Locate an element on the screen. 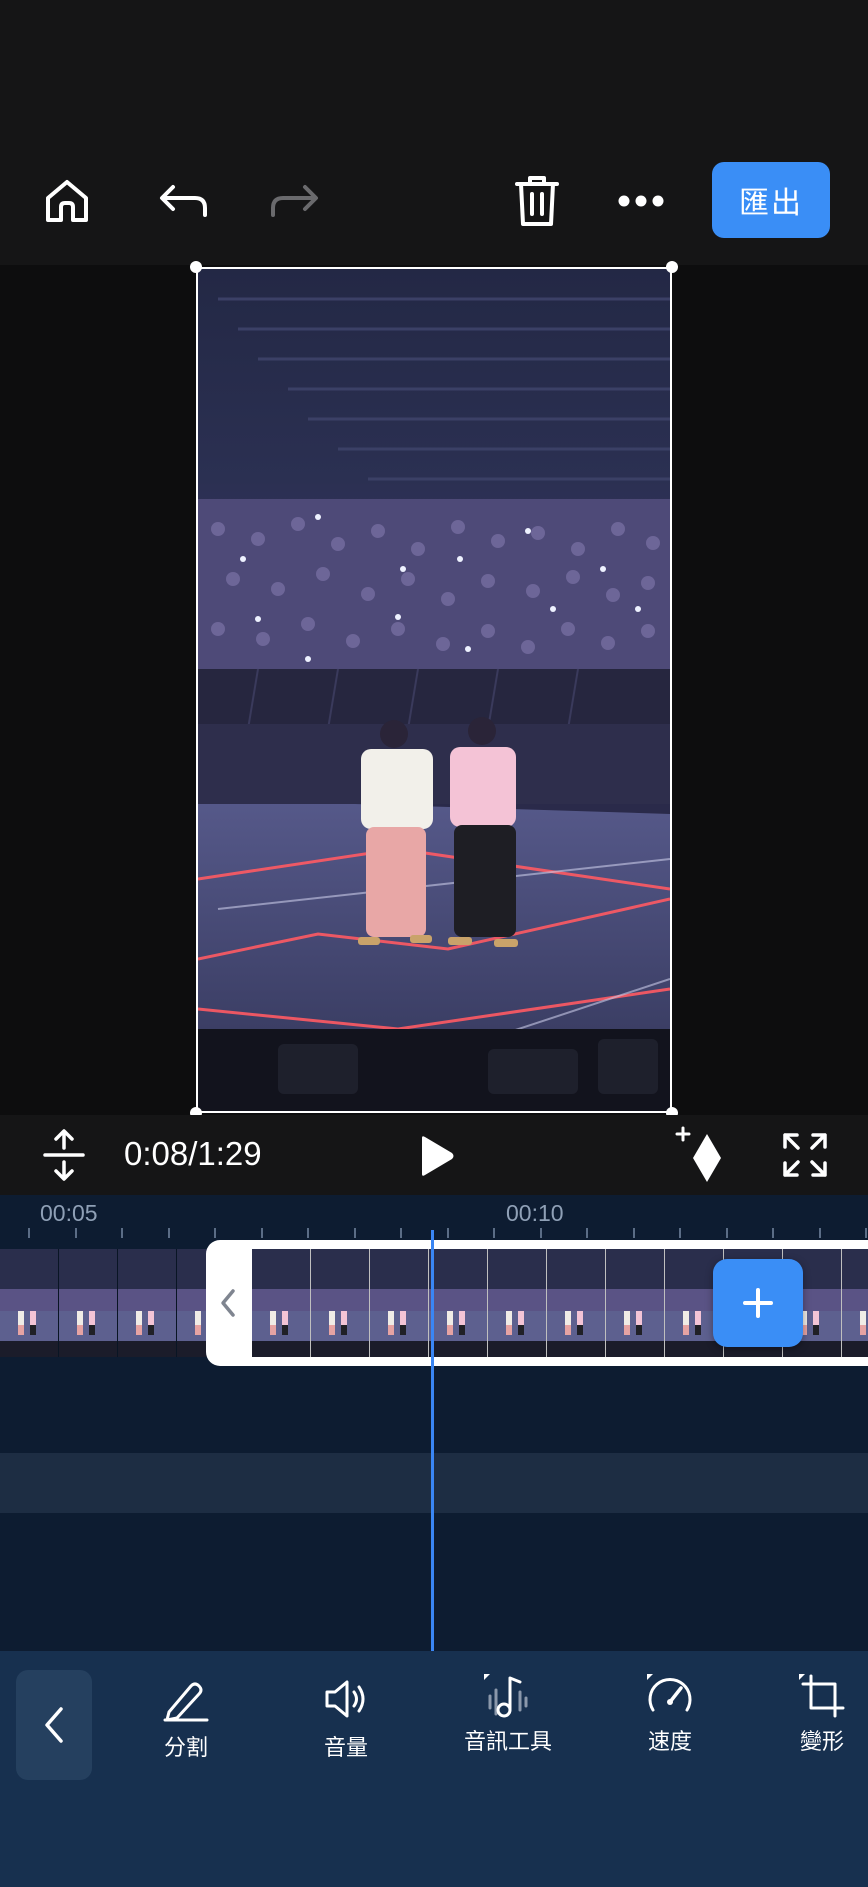  play-button is located at coordinates (436, 1156).